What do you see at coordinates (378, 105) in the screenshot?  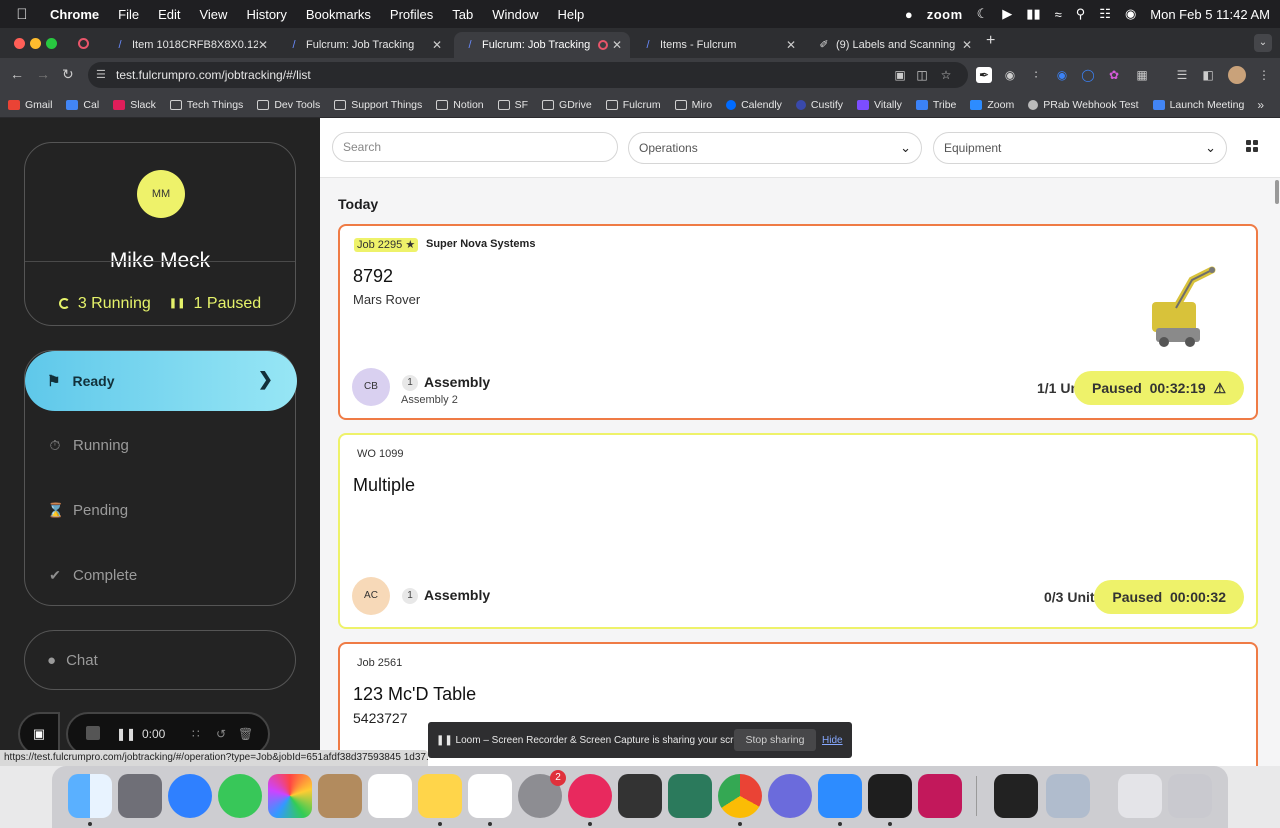 I see `bookmark-support-things: Support Things` at bounding box center [378, 105].